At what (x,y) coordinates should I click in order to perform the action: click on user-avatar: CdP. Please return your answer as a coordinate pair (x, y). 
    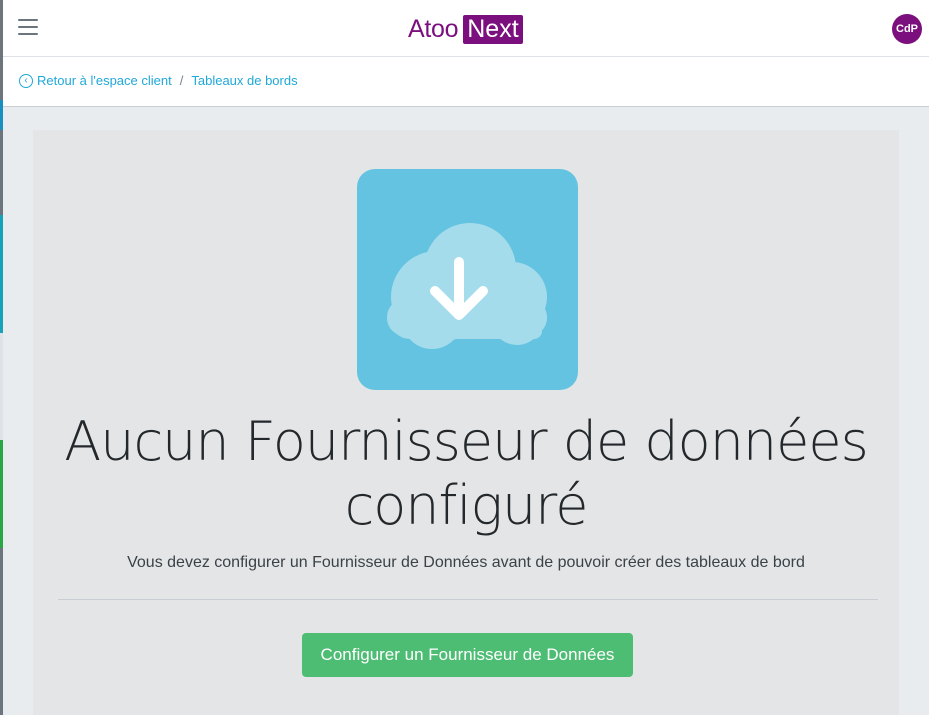
    Looking at the image, I should click on (907, 29).